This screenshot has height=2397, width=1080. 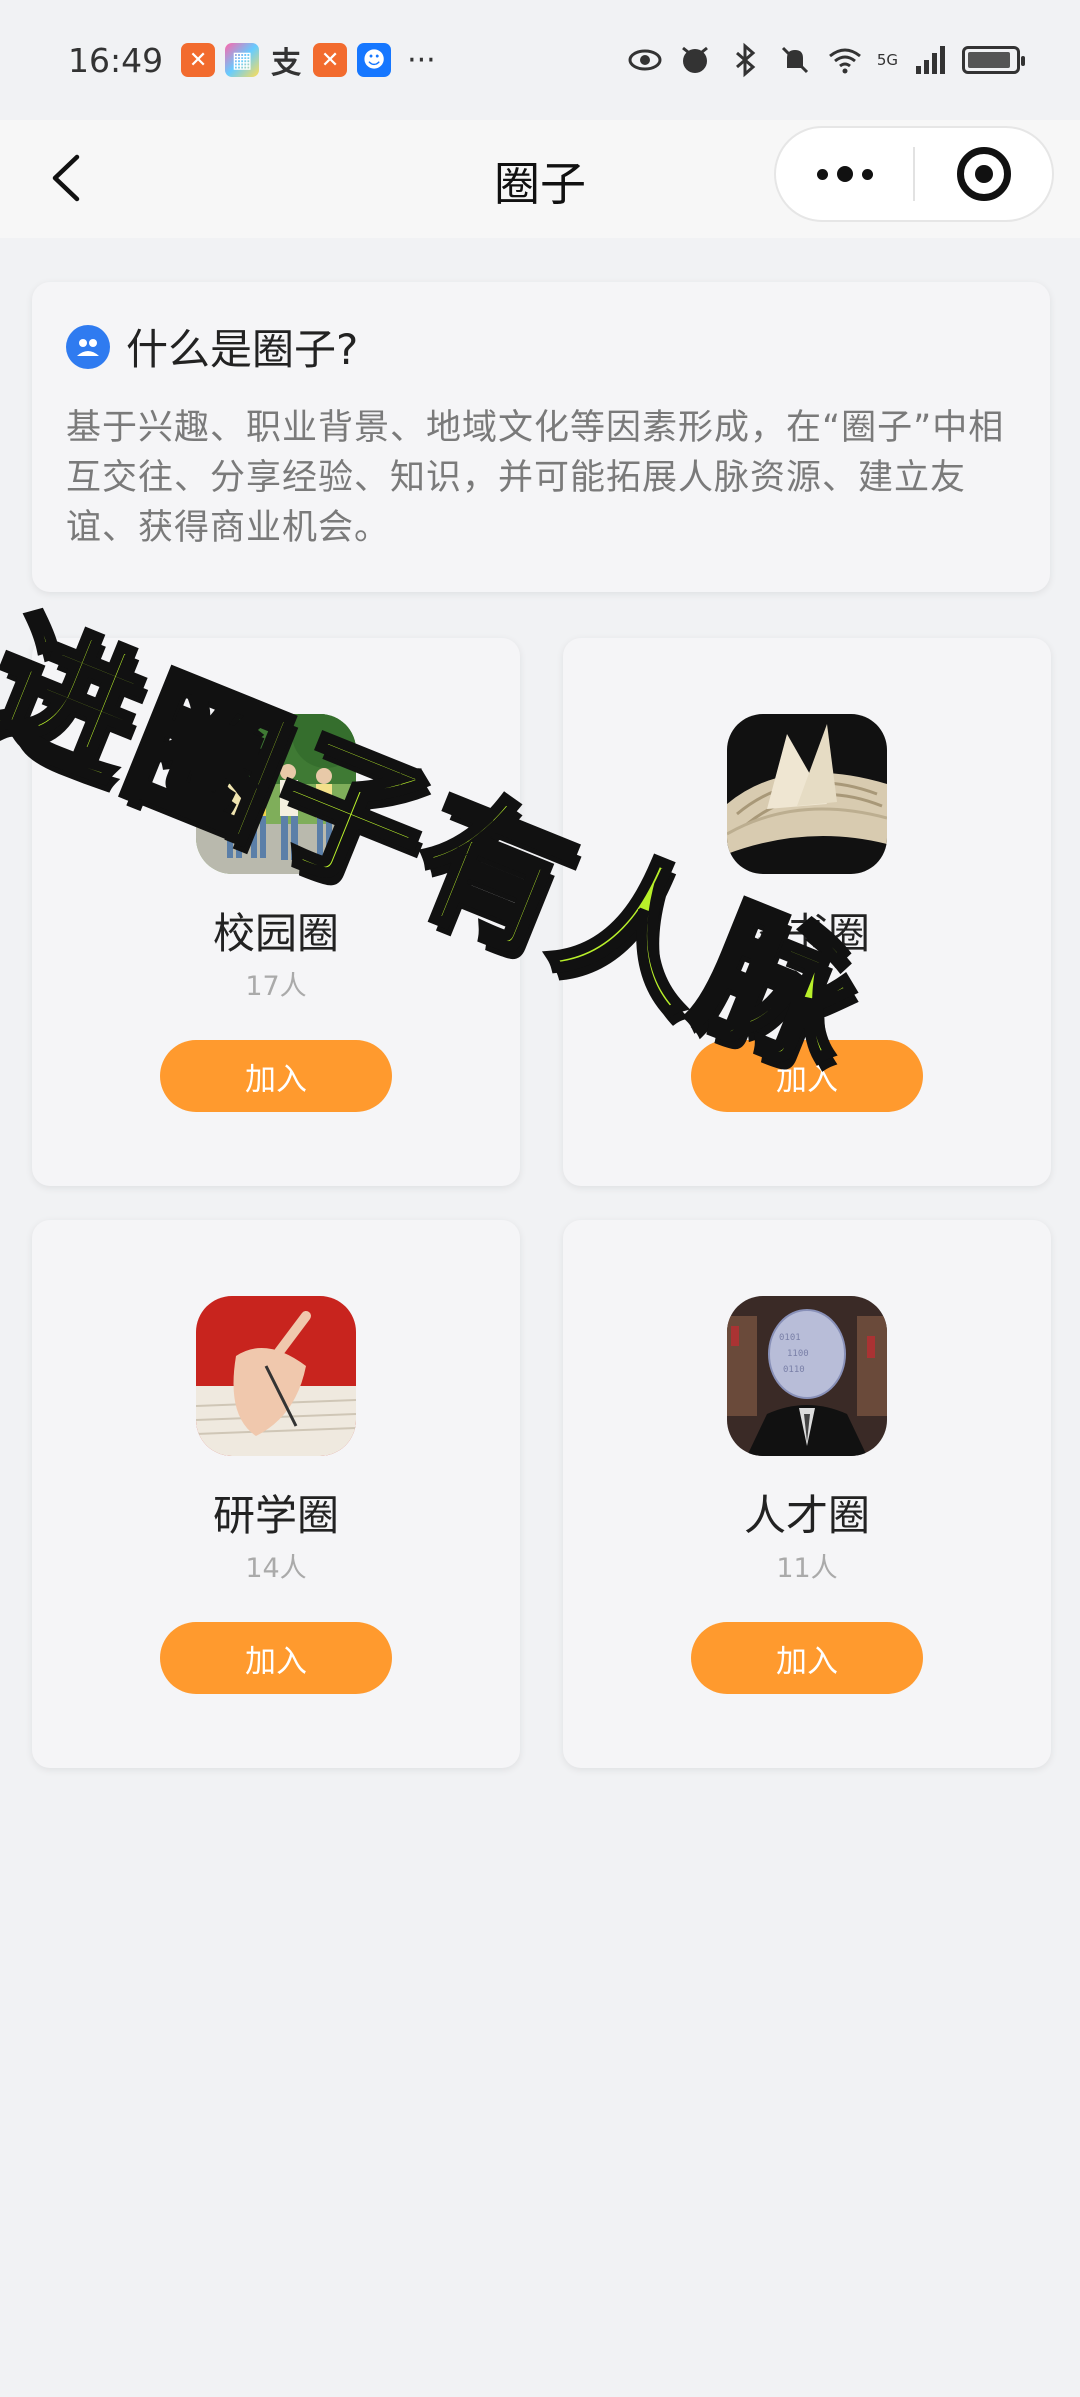 I want to click on people-icon, so click(x=88, y=346).